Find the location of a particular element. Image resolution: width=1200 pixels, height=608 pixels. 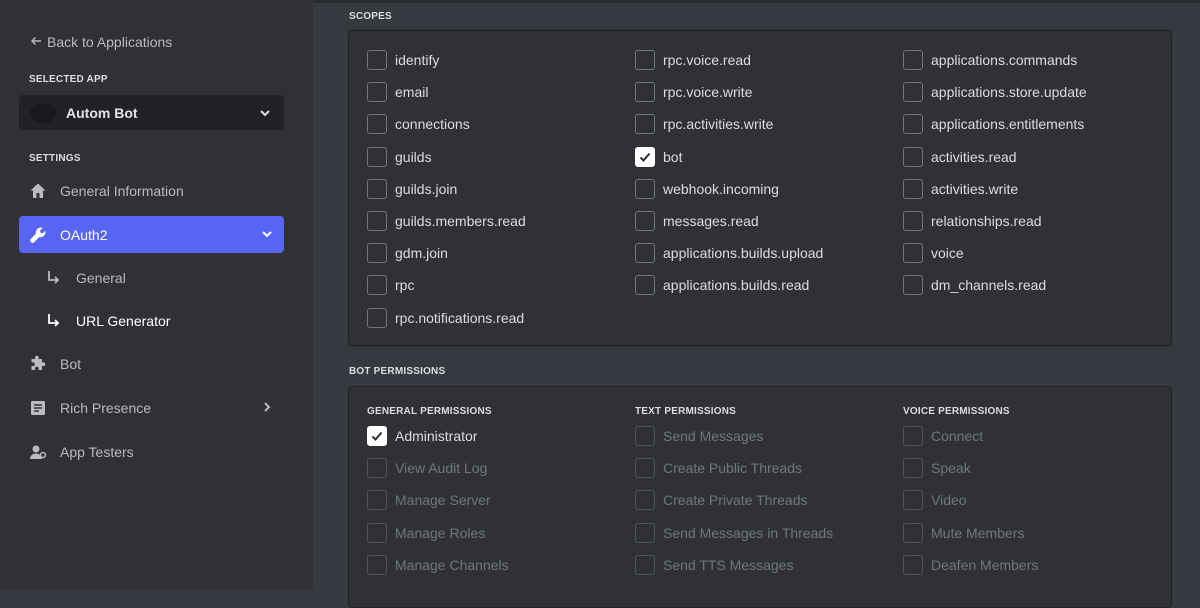

checkbox-row: voice is located at coordinates (933, 253).